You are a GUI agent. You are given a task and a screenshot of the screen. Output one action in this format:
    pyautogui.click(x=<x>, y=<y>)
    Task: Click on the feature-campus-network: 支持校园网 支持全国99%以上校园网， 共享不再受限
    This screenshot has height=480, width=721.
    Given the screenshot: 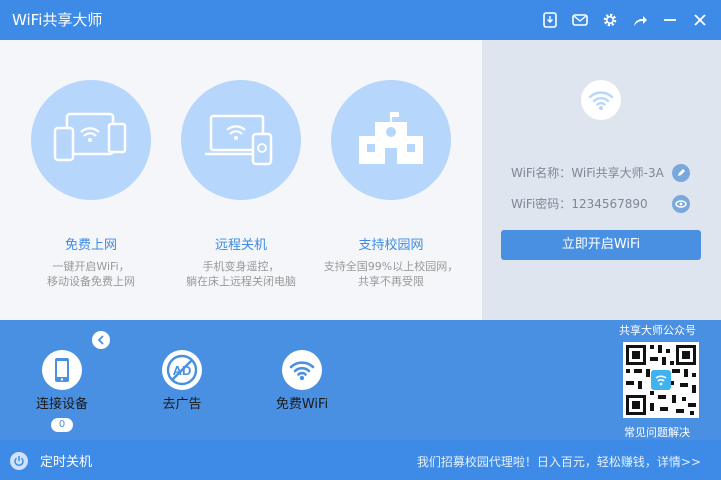 What is the action you would take?
    pyautogui.click(x=391, y=184)
    